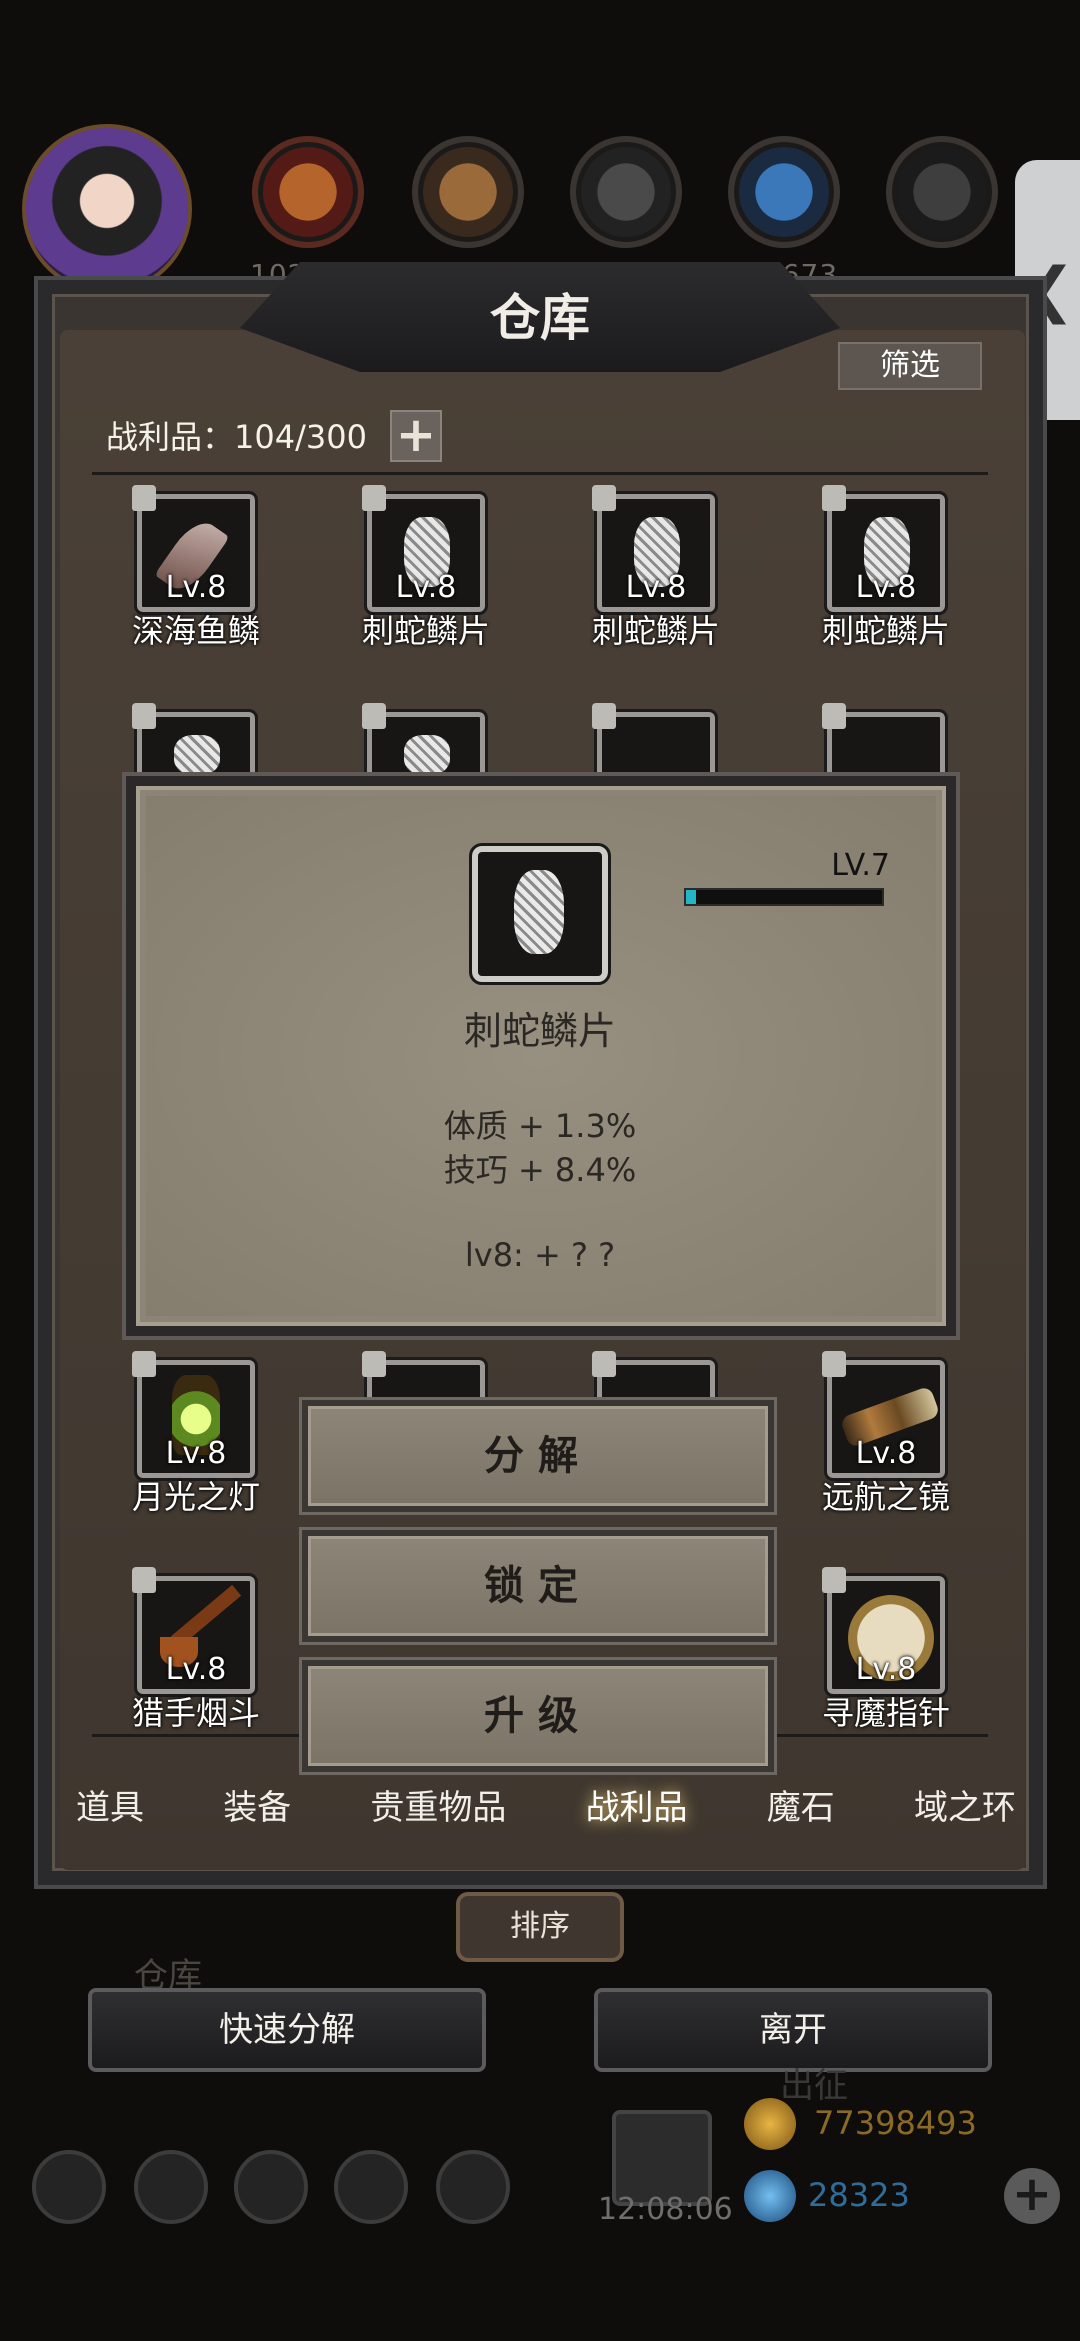 The height and width of the screenshot is (2341, 1080). I want to click on resource-orb-crystal-icon, so click(784, 192).